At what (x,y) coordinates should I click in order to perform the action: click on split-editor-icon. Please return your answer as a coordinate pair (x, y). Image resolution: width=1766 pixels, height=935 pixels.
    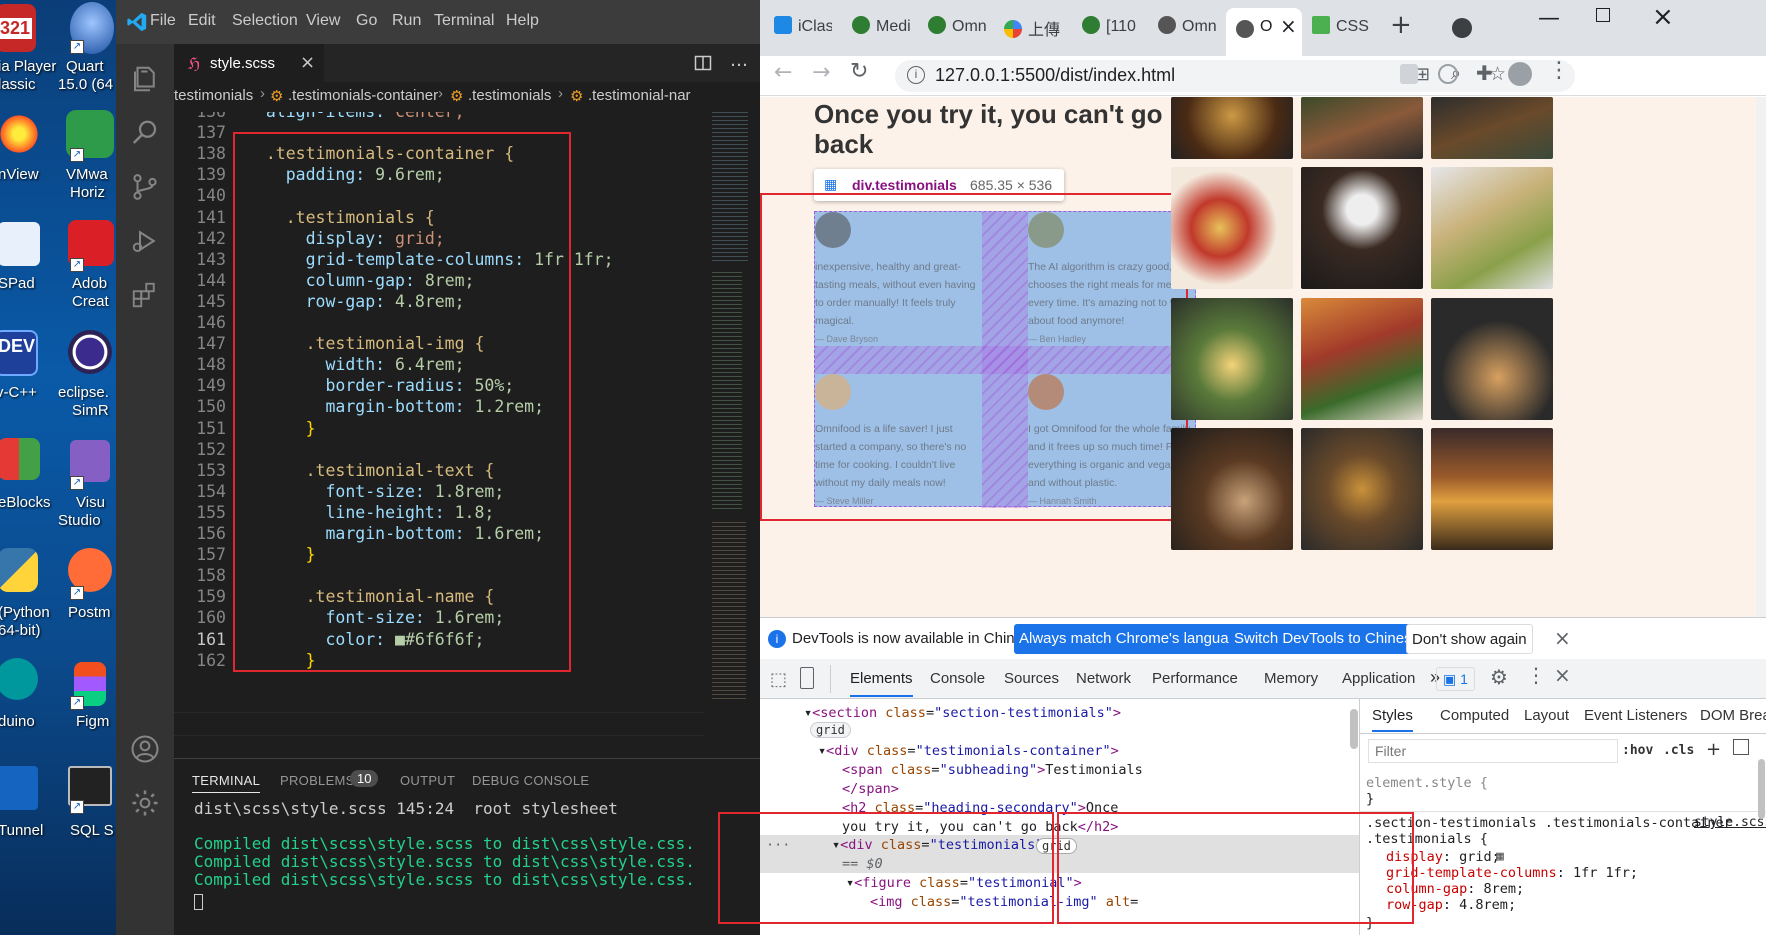
    Looking at the image, I should click on (703, 63).